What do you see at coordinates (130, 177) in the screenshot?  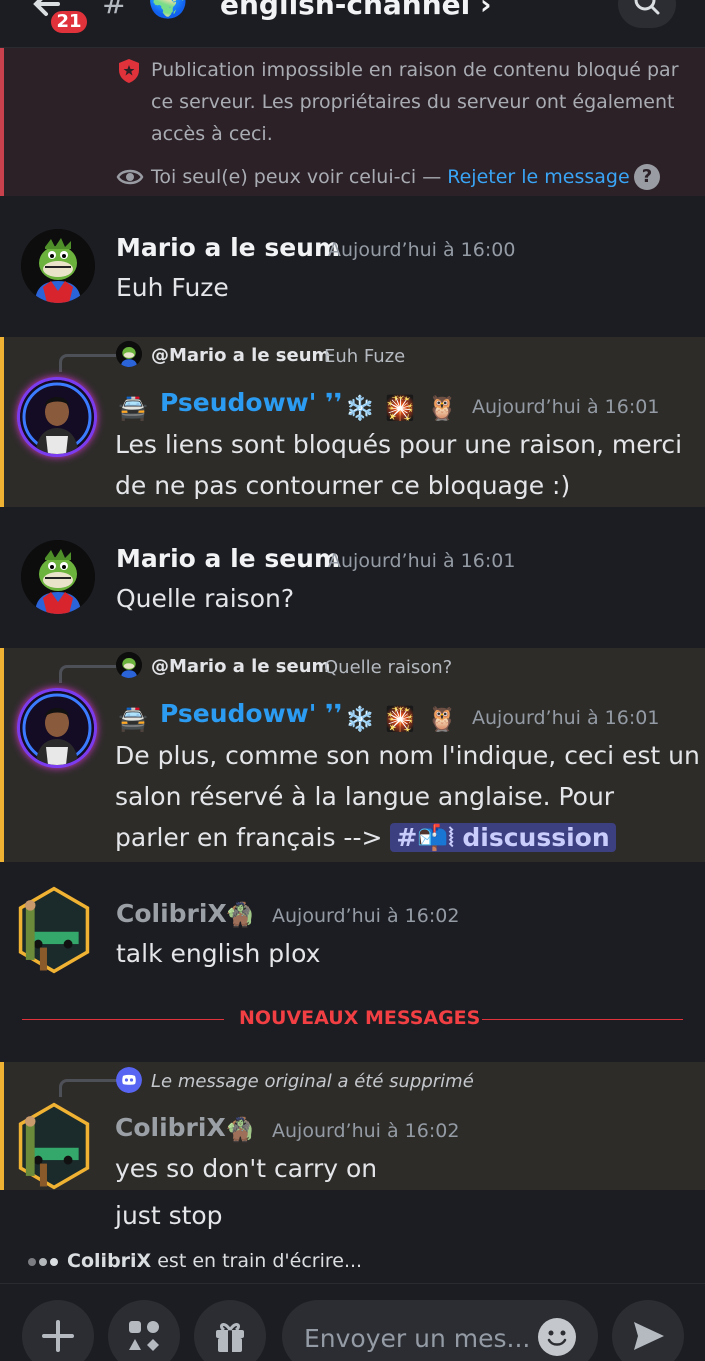 I see `eye-icon` at bounding box center [130, 177].